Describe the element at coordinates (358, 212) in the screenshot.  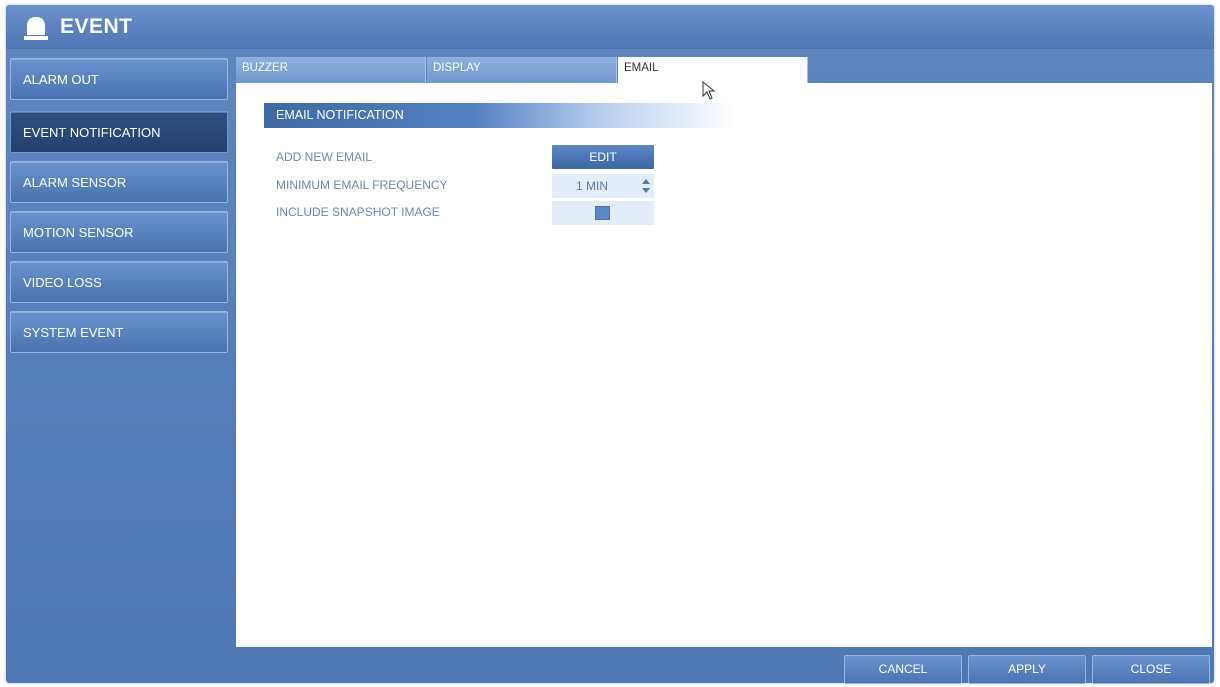
I see `include-snapshot-label: INCLUDE SNAPSHOT IMAGE` at that location.